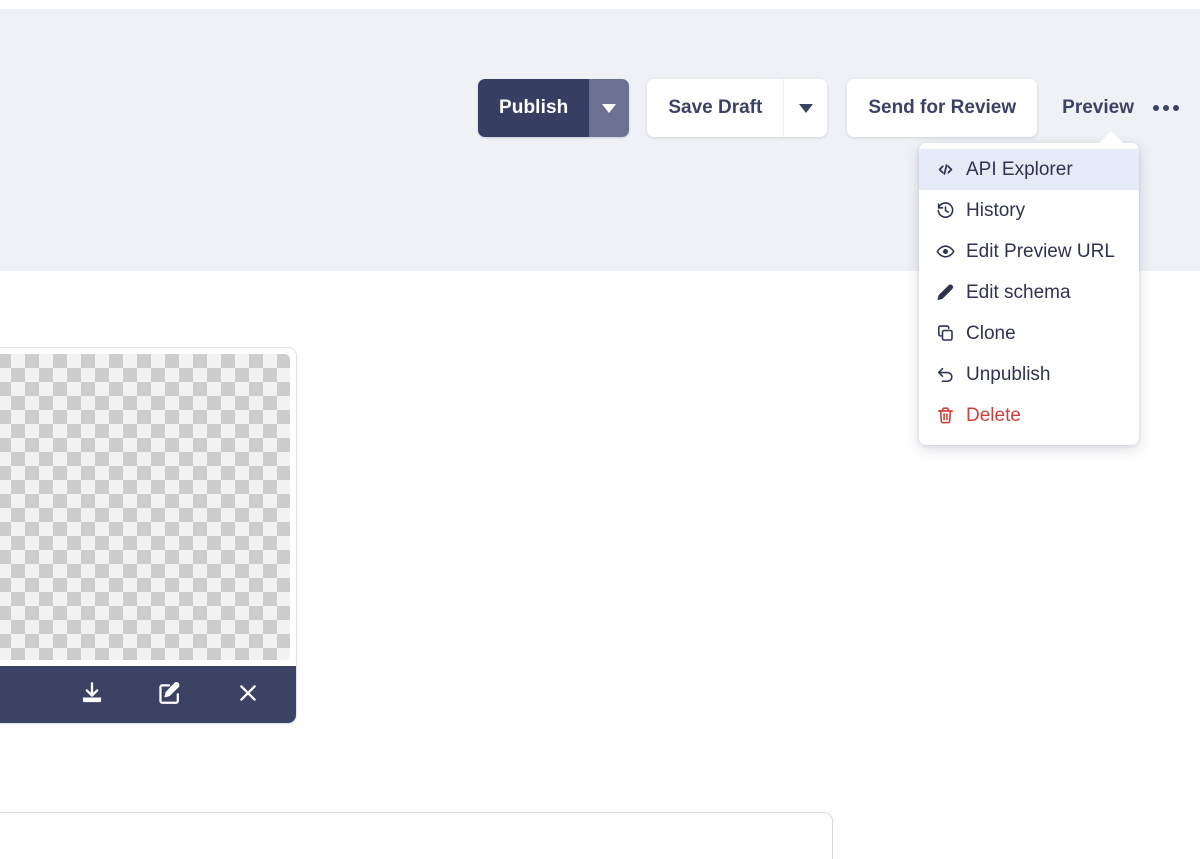 Image resolution: width=1200 pixels, height=859 pixels. I want to click on save-draft-dropdown-toggle, so click(805, 108).